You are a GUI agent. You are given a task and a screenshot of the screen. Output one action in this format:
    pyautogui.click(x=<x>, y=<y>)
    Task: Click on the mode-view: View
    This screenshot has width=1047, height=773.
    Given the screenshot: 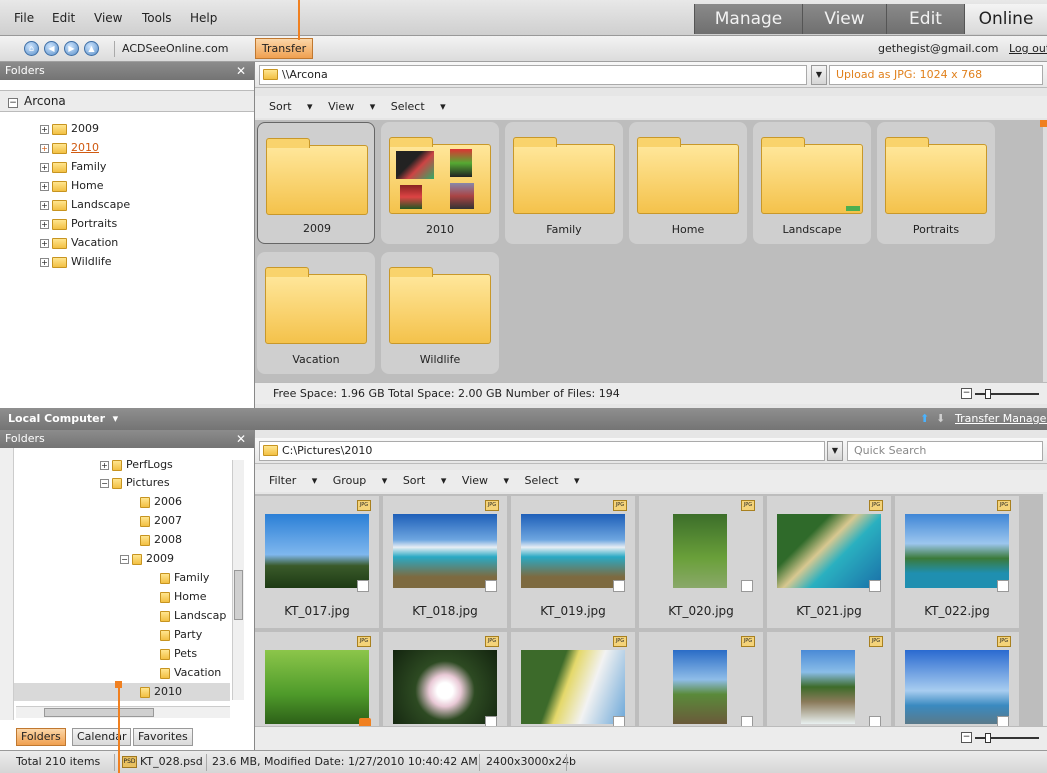 What is the action you would take?
    pyautogui.click(x=844, y=19)
    